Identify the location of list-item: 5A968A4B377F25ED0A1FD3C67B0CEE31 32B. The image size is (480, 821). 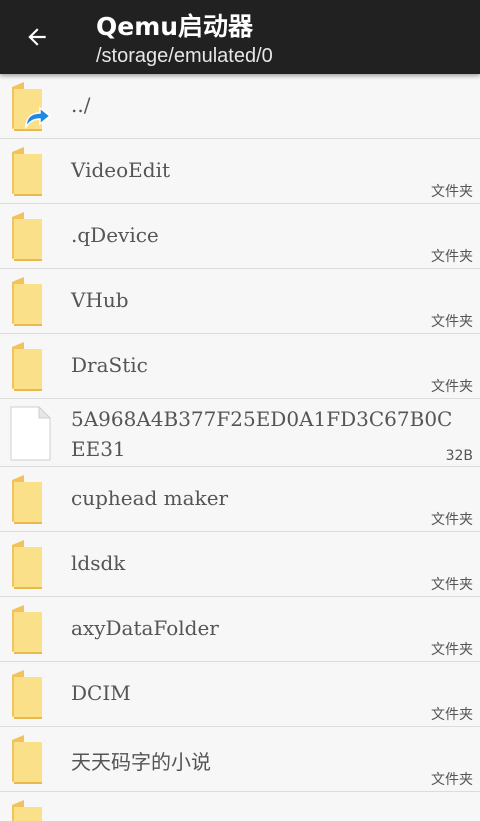
(240, 433).